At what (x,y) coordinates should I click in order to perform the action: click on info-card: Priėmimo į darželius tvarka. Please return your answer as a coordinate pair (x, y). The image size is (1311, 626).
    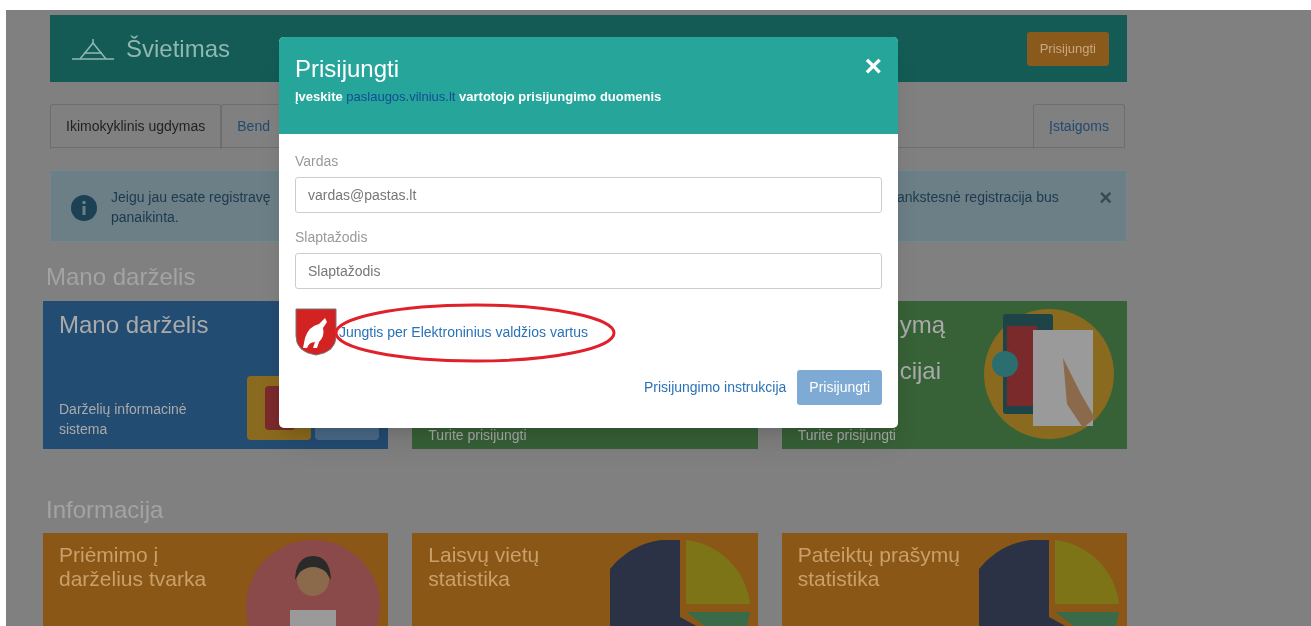
    Looking at the image, I should click on (216, 579).